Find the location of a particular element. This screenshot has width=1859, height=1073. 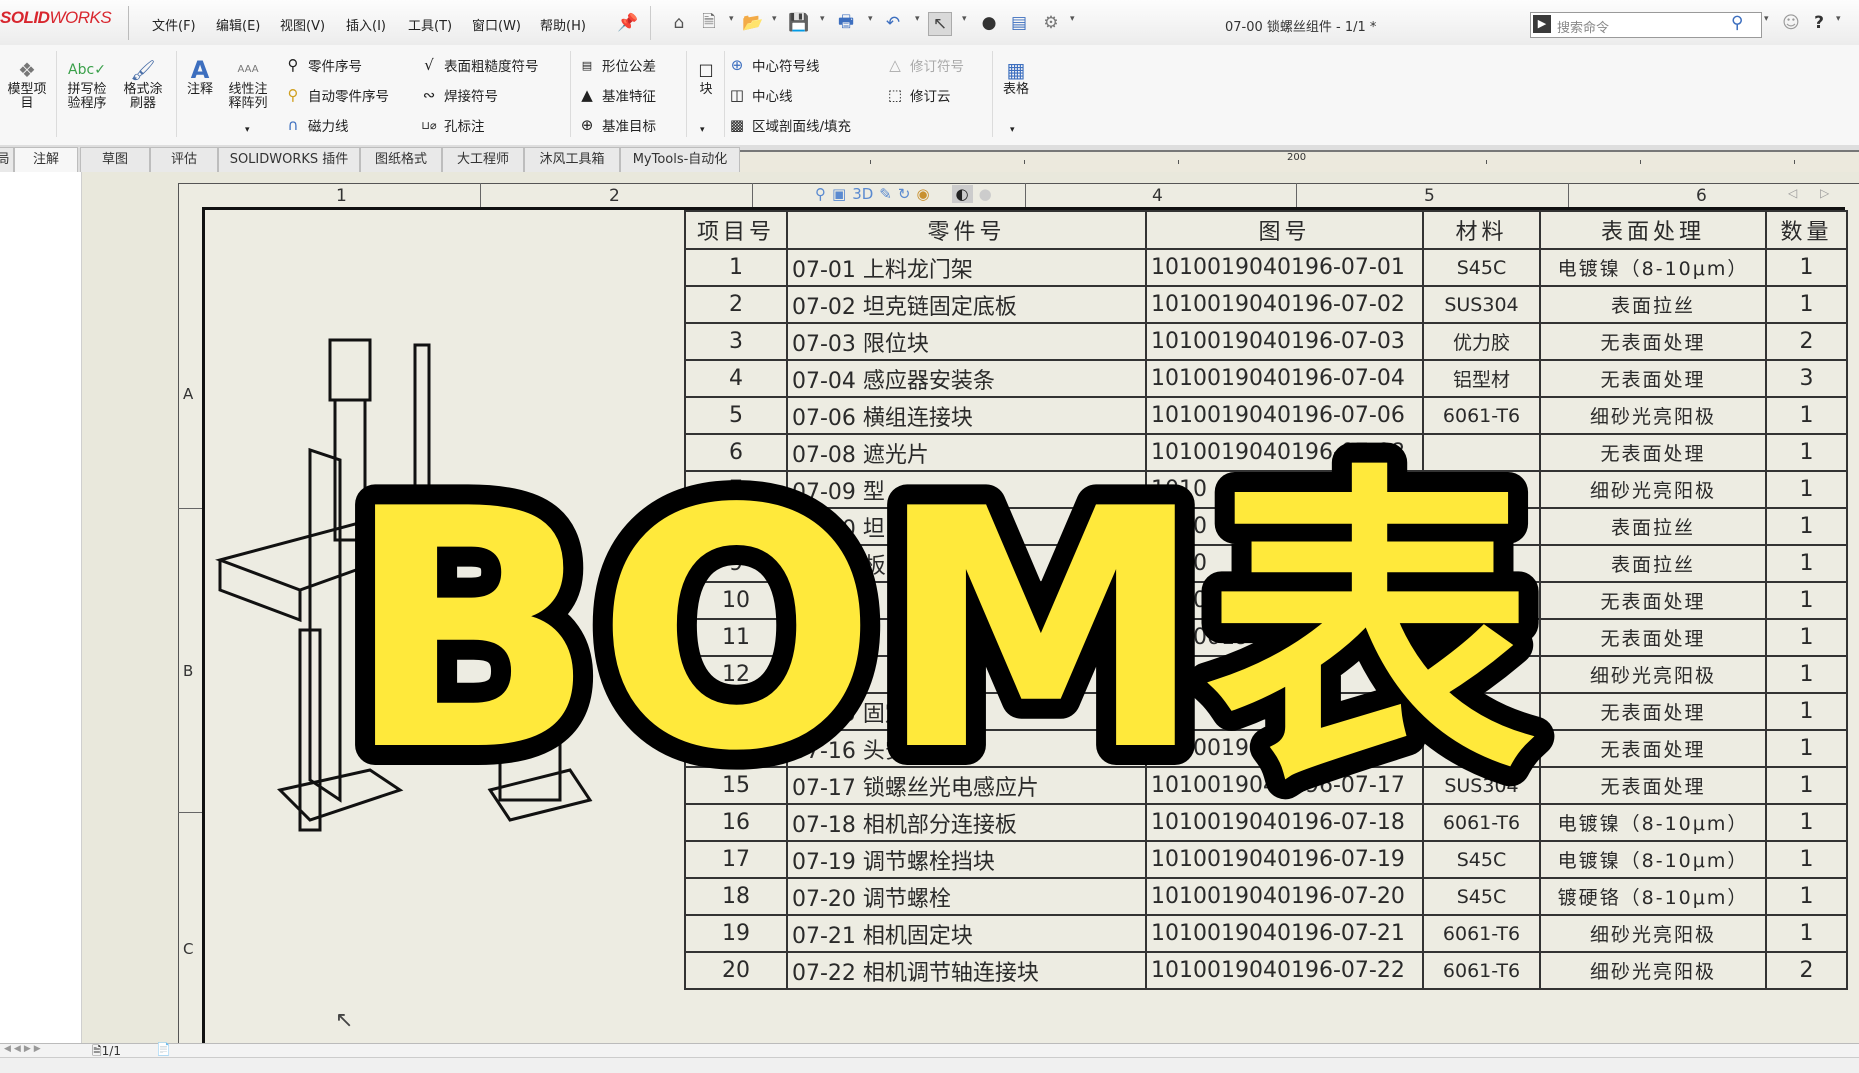

menu-file: 文件(F) is located at coordinates (174, 24).